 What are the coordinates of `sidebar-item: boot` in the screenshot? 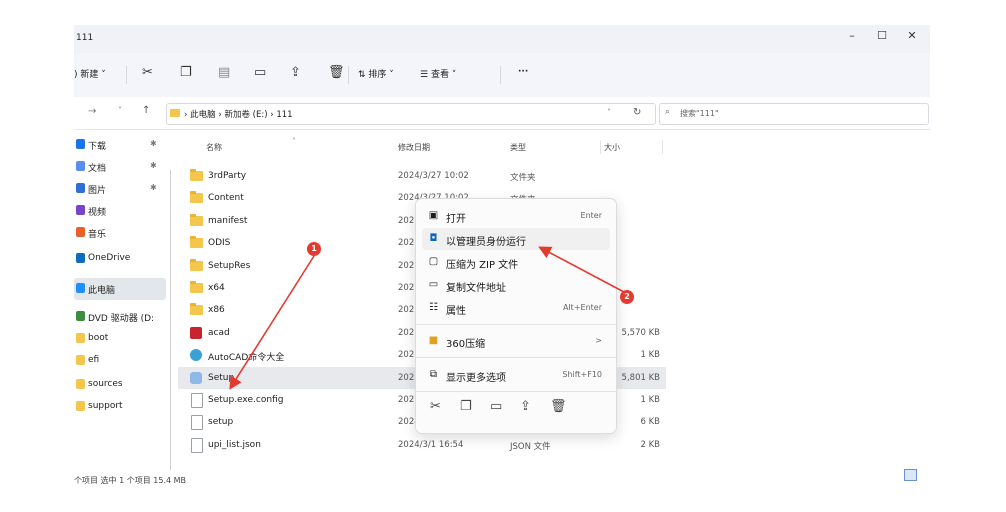 It's located at (120, 339).